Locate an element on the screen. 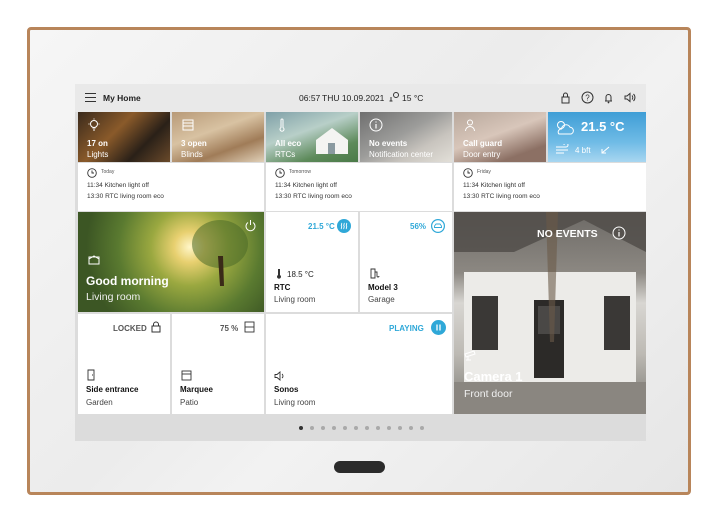 This screenshot has height=525, width=720. marquee-value: 75 % is located at coordinates (229, 328).